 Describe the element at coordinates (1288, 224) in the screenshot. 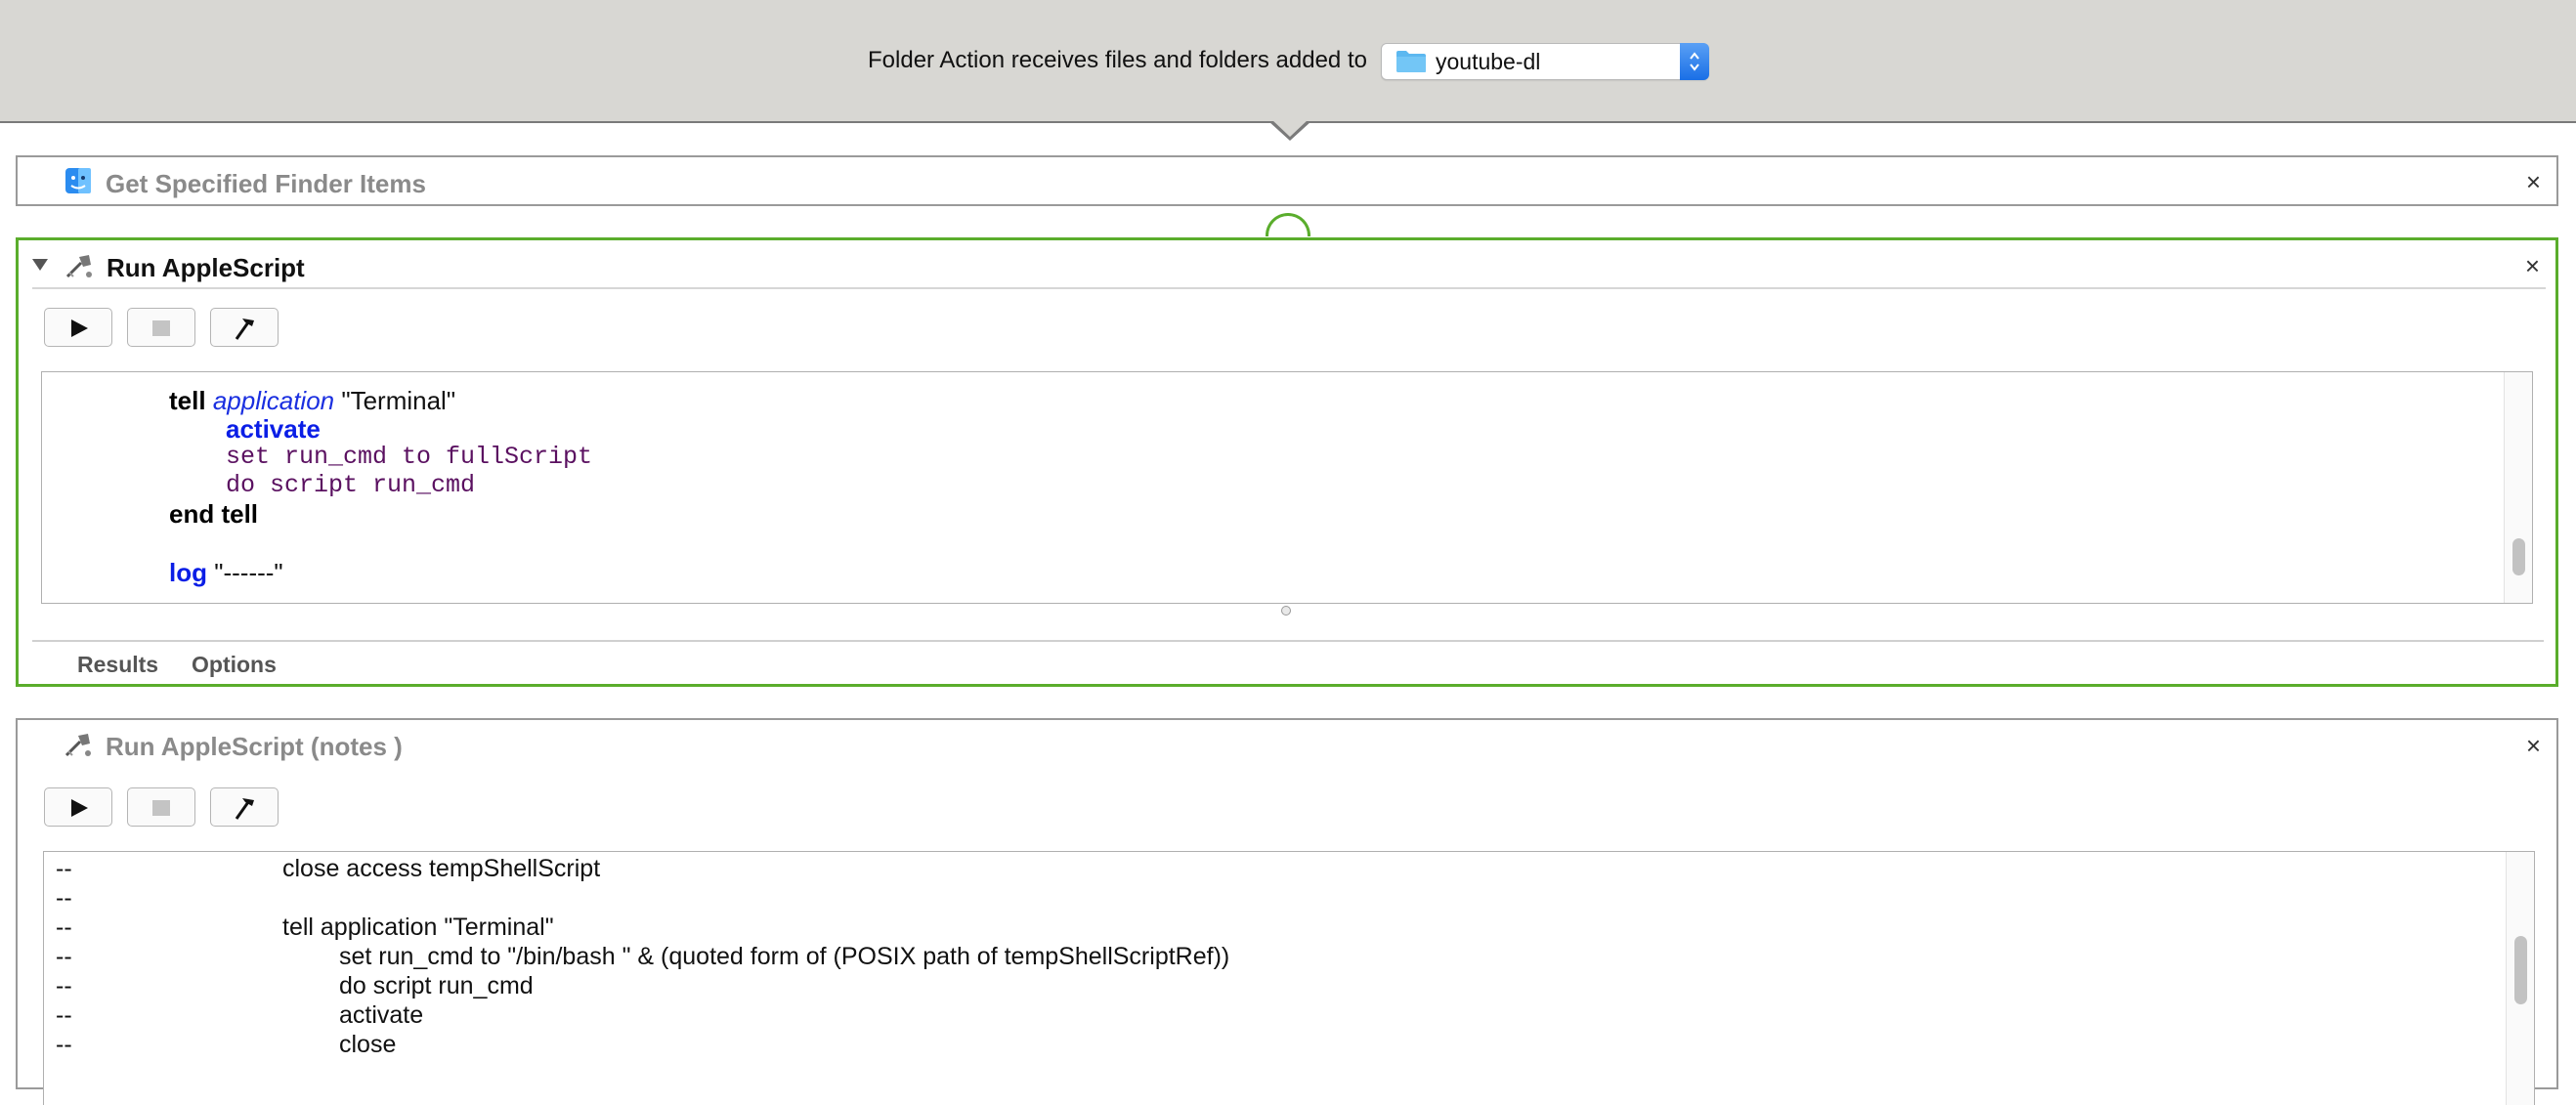

I see `action-connector` at that location.